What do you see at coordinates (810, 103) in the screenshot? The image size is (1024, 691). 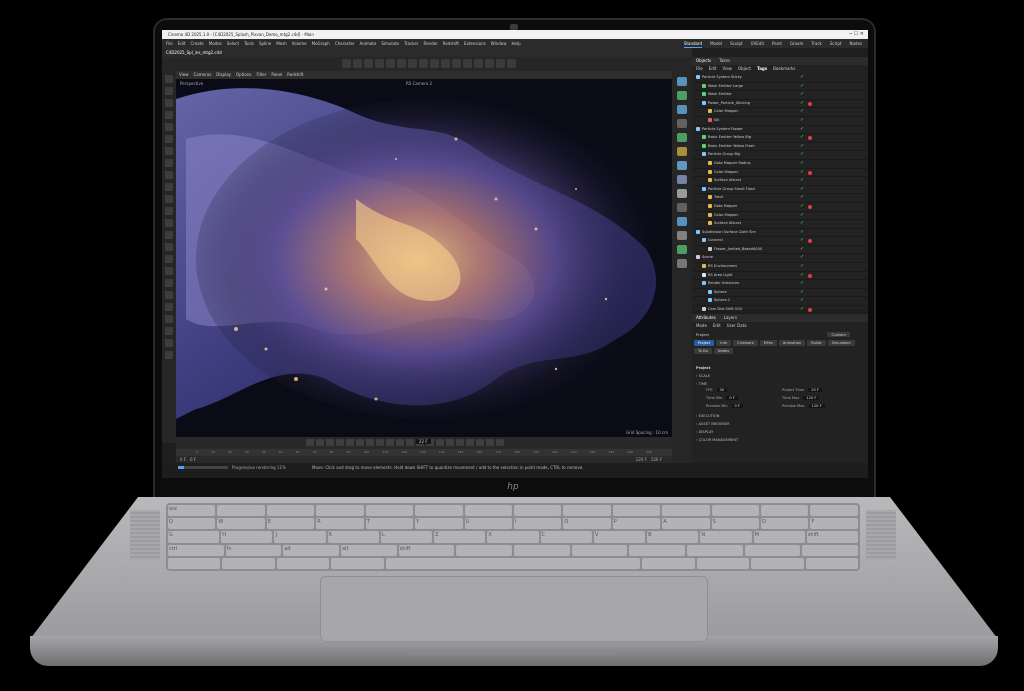 I see `material-tag-icon` at bounding box center [810, 103].